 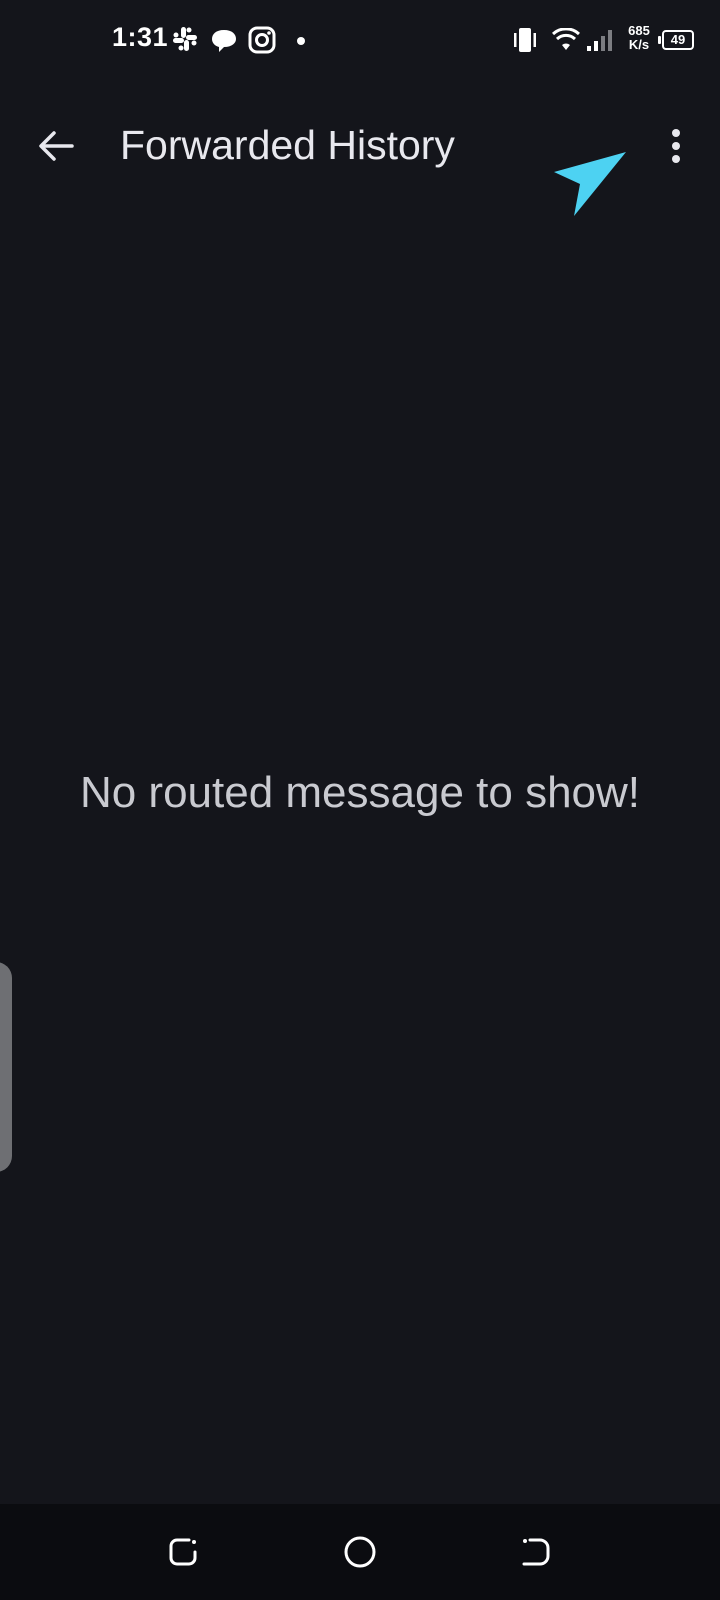 I want to click on recents-icon, so click(x=183, y=1552).